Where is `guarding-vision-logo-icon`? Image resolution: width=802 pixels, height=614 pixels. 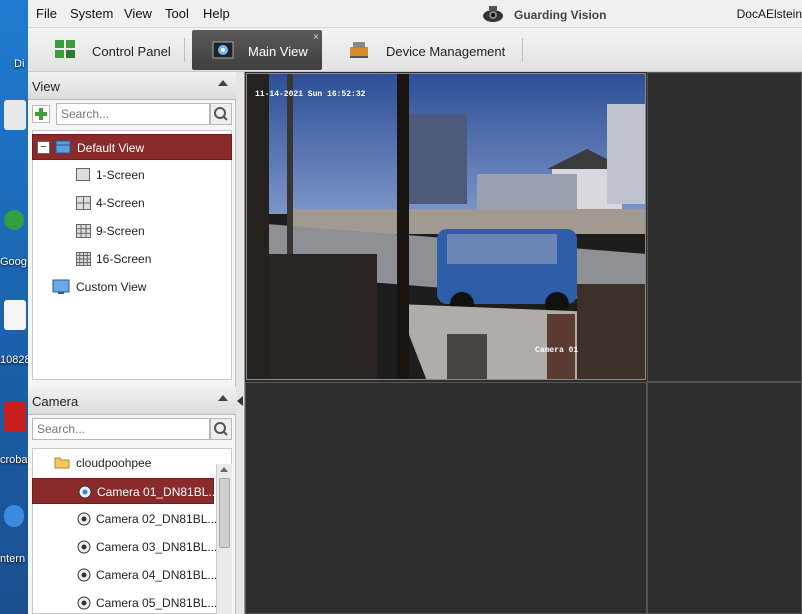 guarding-vision-logo-icon is located at coordinates (493, 14).